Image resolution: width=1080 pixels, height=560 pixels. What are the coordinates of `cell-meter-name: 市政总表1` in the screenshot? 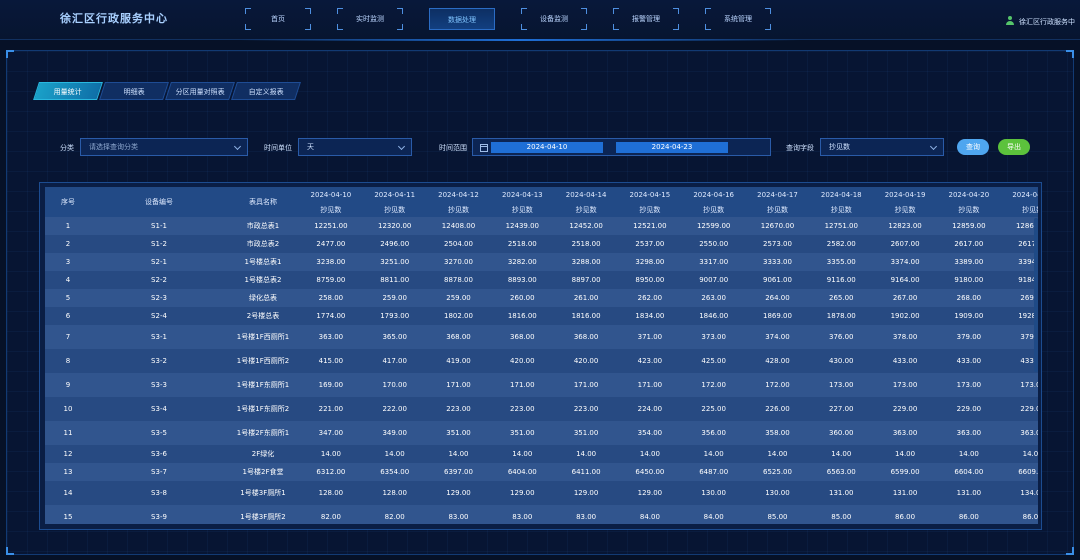 It's located at (263, 226).